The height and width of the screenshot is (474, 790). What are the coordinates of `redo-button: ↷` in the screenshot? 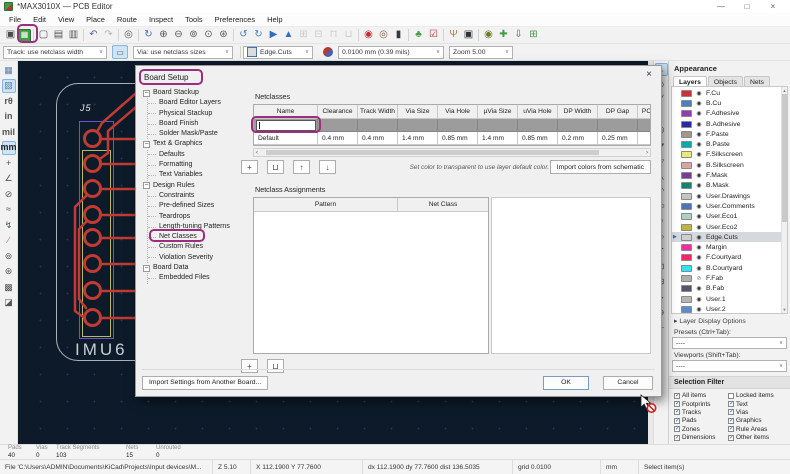 It's located at (108, 35).